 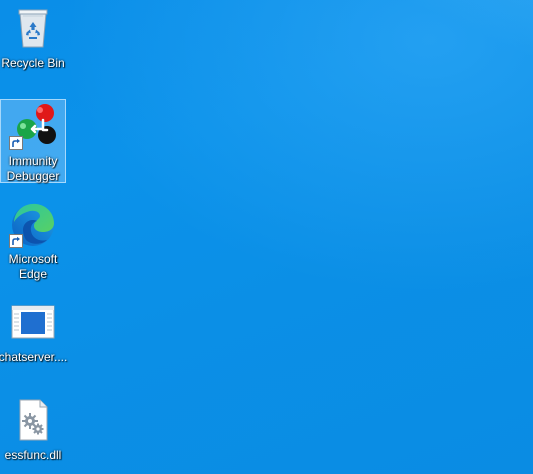 I want to click on essfunc-dll-label: essfunc.dll, so click(x=33, y=455).